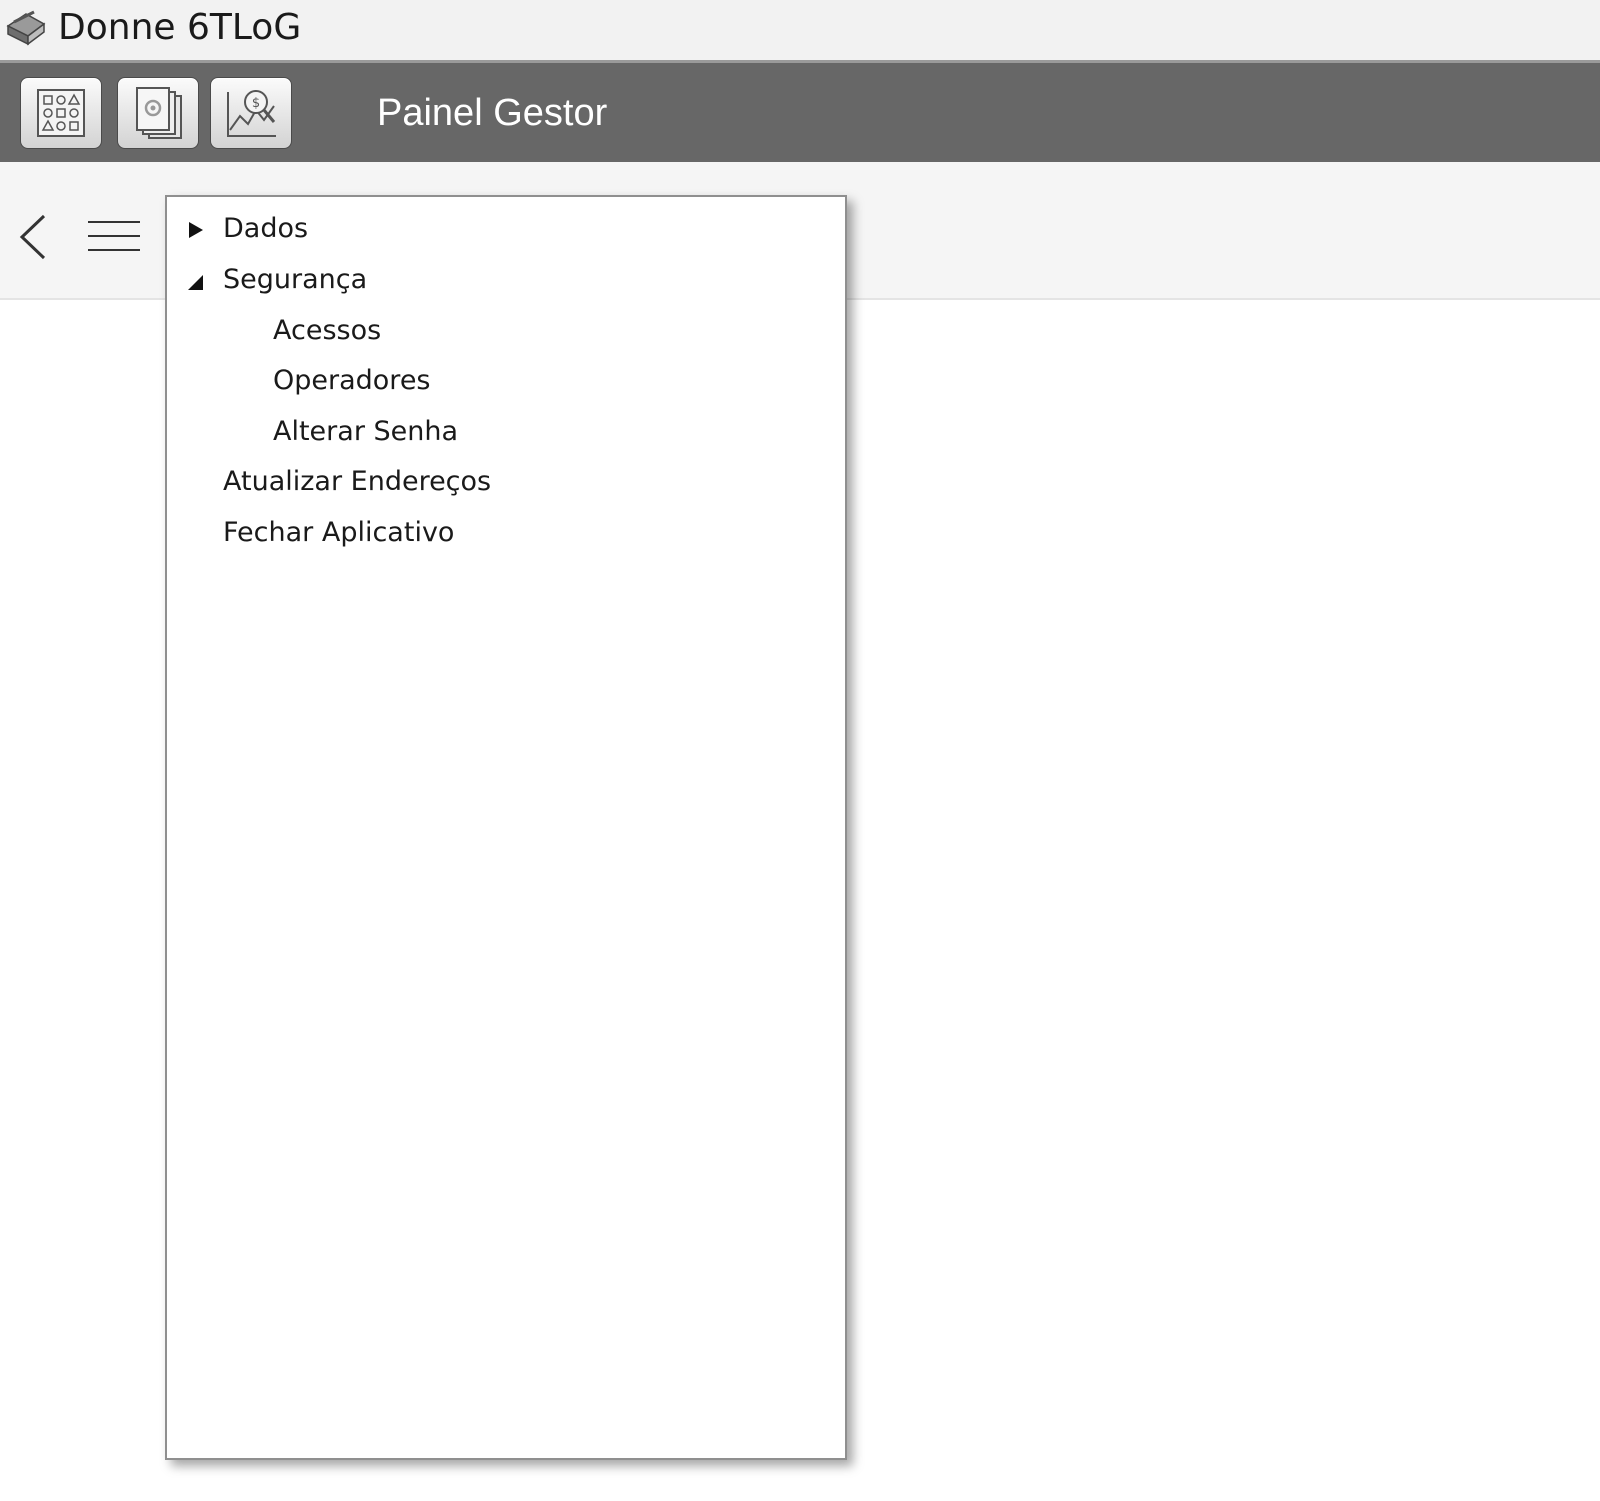 The image size is (1600, 1501). Describe the element at coordinates (339, 532) in the screenshot. I see `menu-item-label: Fechar Aplicativo` at that location.